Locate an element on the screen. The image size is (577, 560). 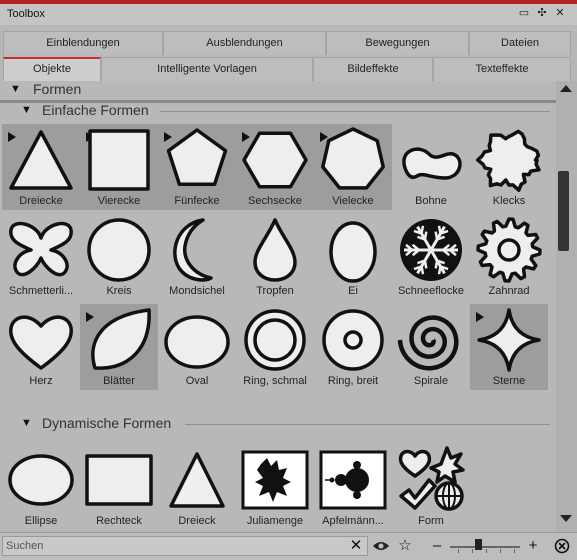
shape-tile-label: Ellipse is located at coordinates (41, 521).